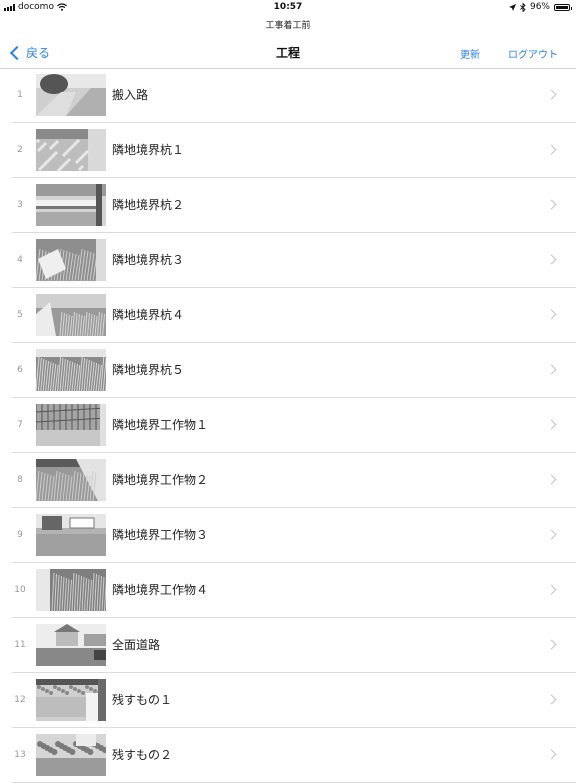 The height and width of the screenshot is (783, 576). I want to click on list-item: 1 搬入路, so click(288, 95).